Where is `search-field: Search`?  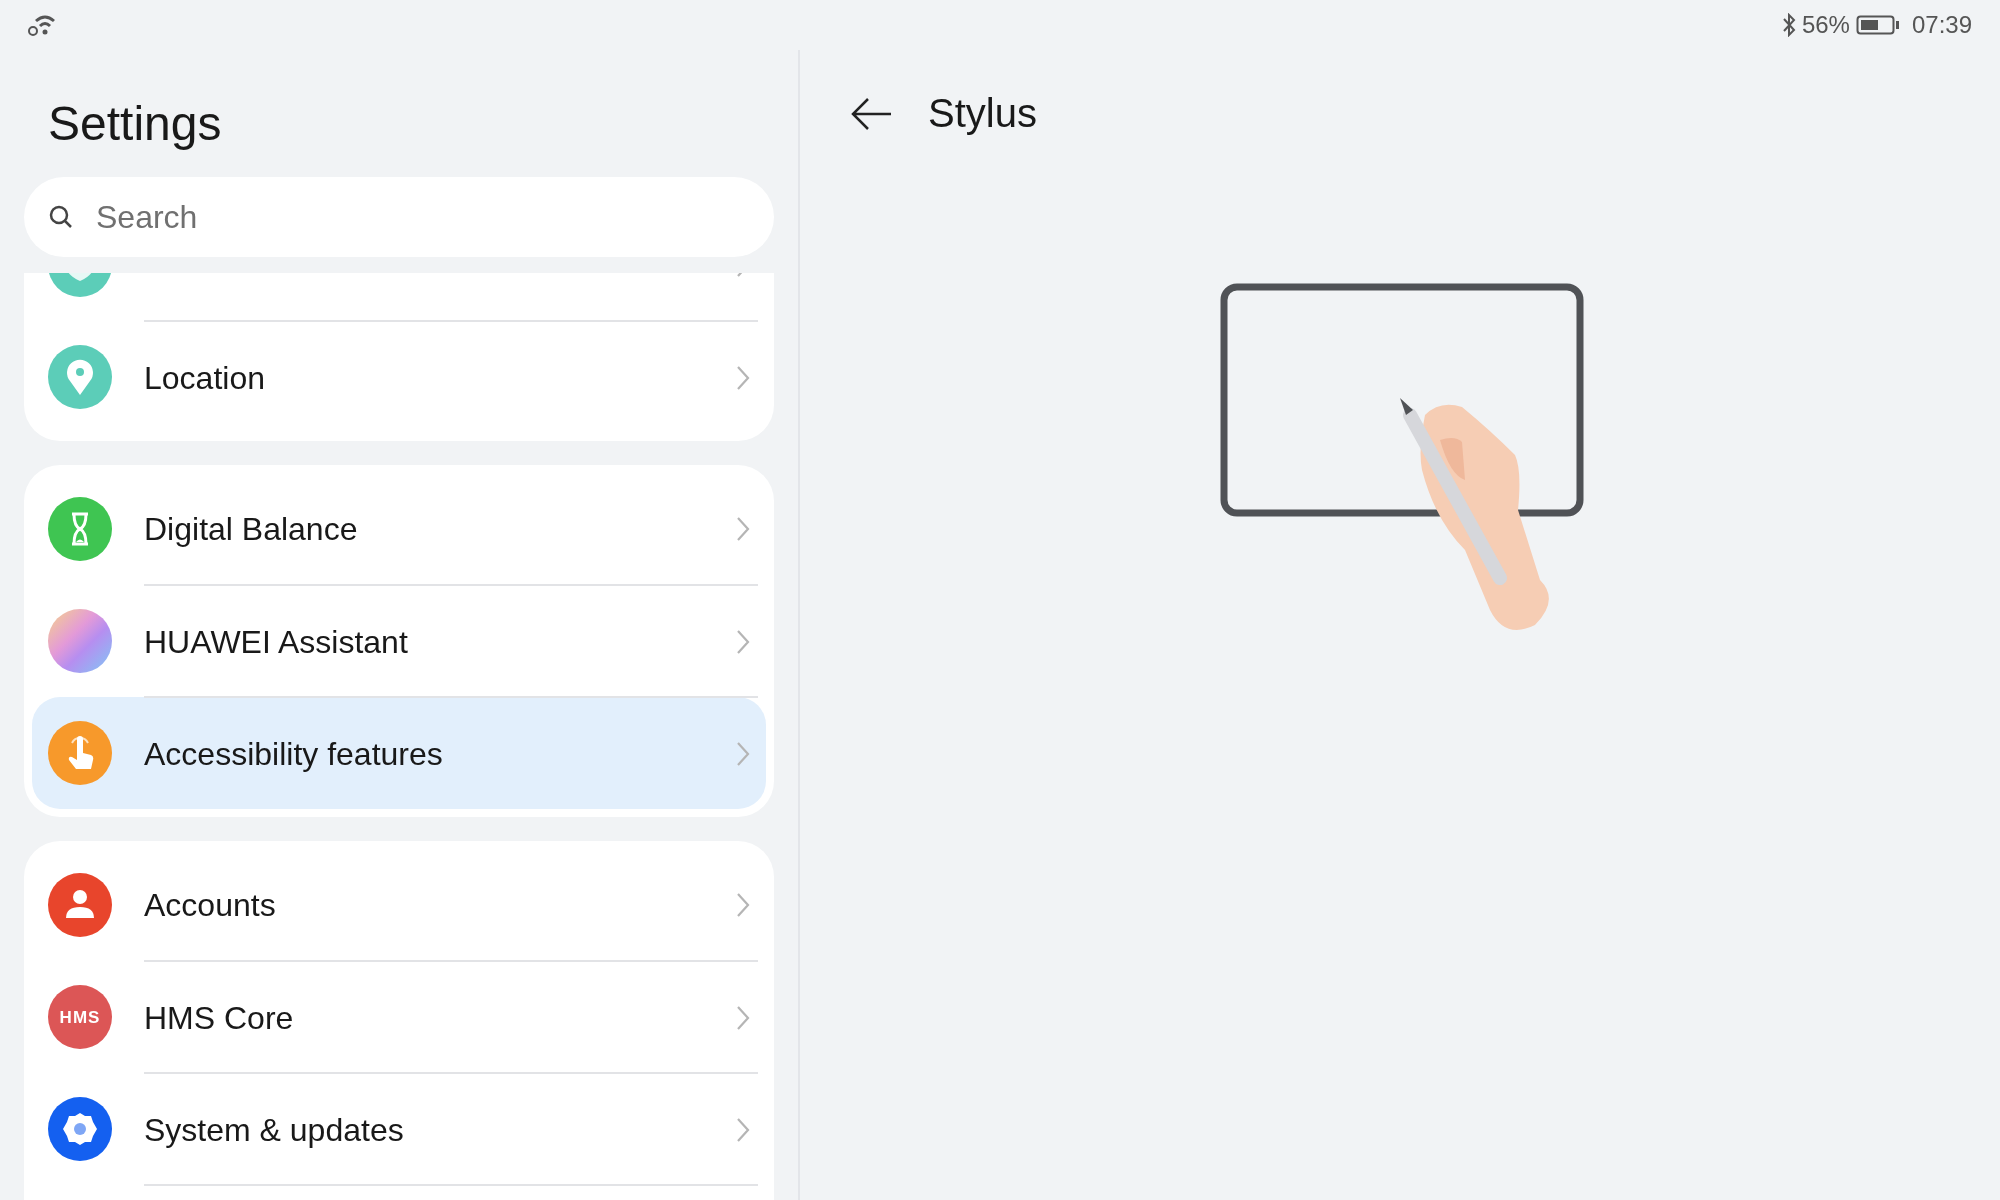
search-field: Search is located at coordinates (399, 217).